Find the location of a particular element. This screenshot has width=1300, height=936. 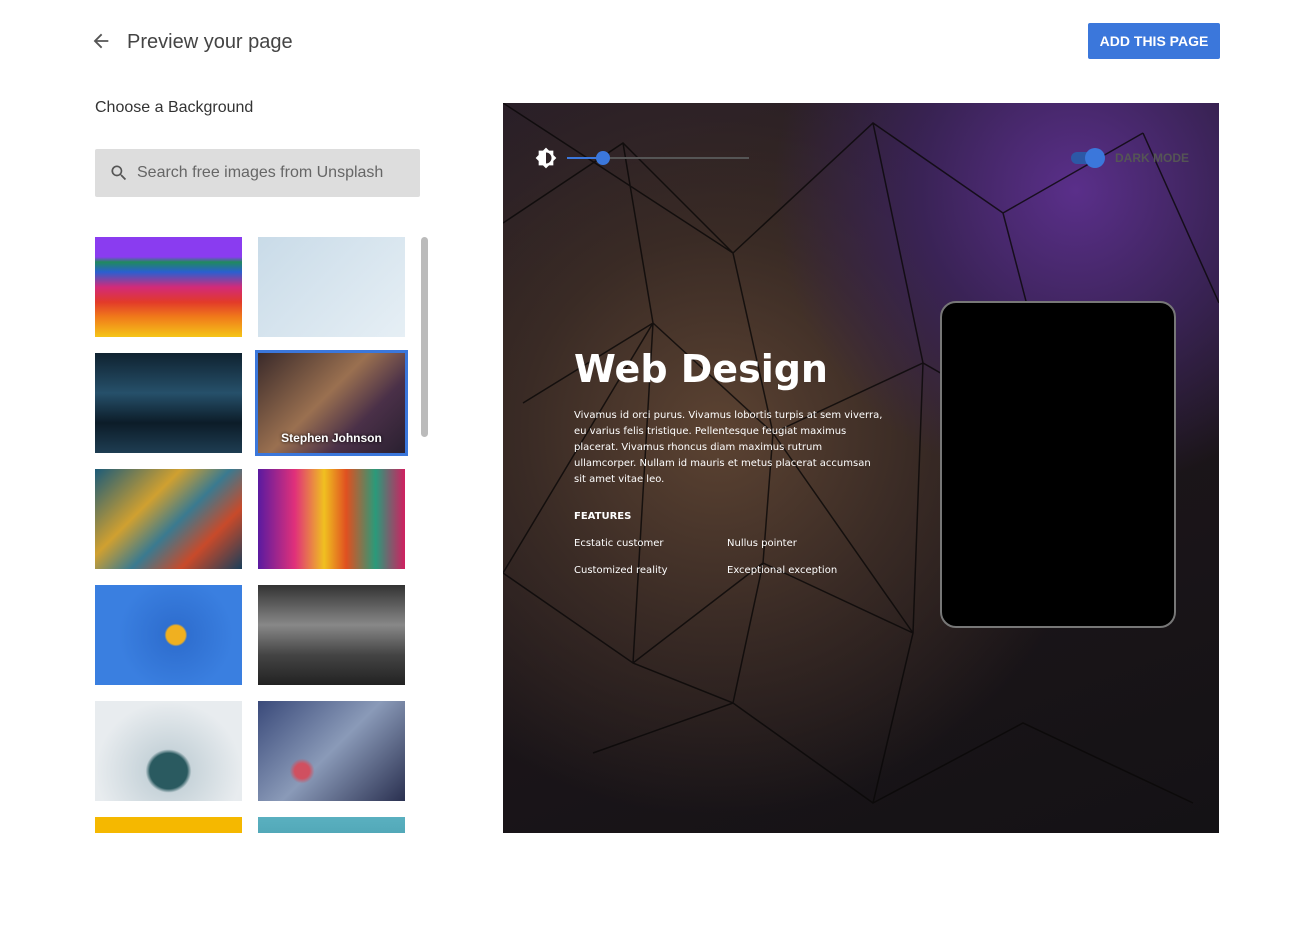

choose-background-heading: Choose a Background is located at coordinates (174, 107).